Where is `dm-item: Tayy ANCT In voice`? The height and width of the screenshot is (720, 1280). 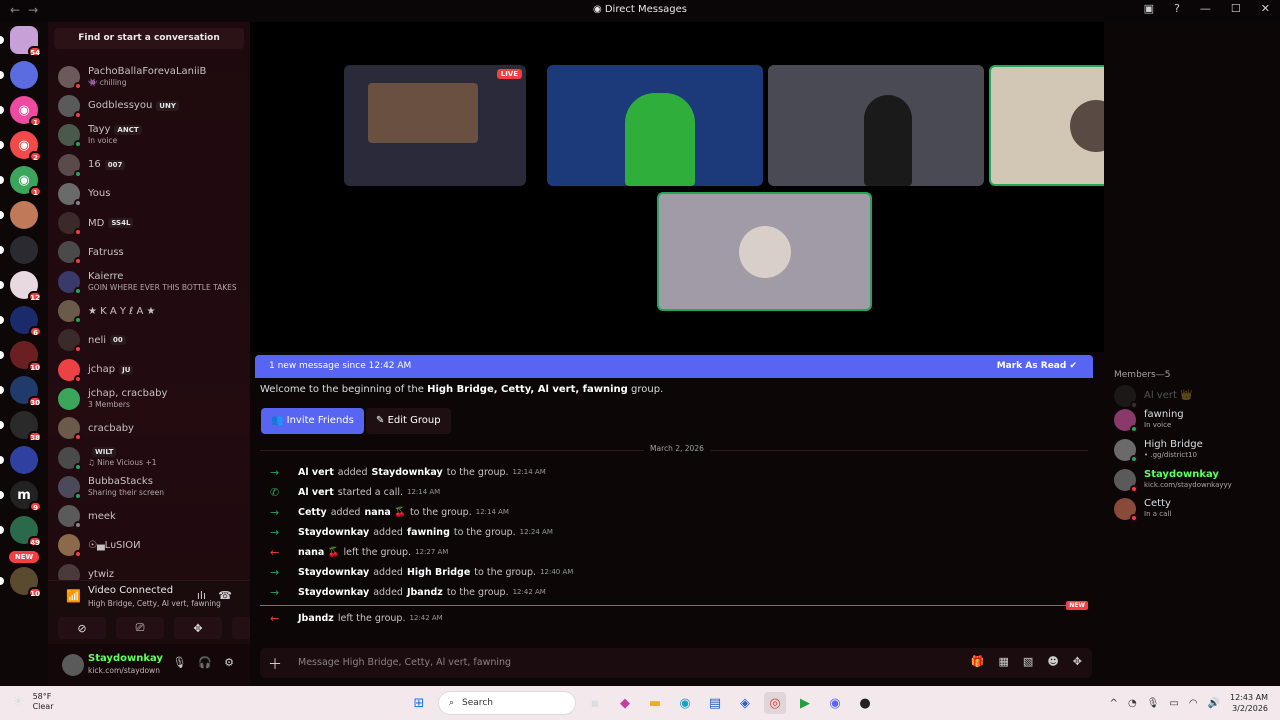
dm-item: Tayy ANCT In voice is located at coordinates (149, 135).